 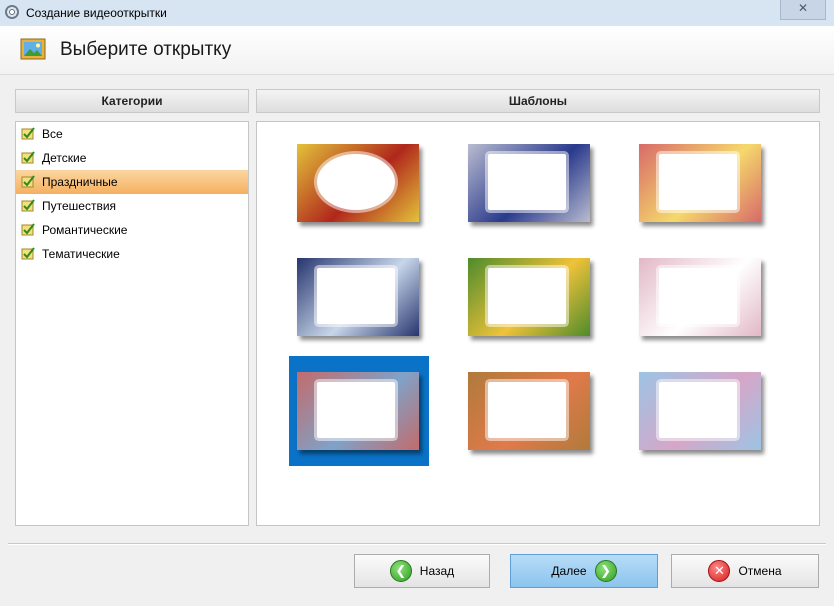 I want to click on template-preview-red-roses, so click(x=700, y=183).